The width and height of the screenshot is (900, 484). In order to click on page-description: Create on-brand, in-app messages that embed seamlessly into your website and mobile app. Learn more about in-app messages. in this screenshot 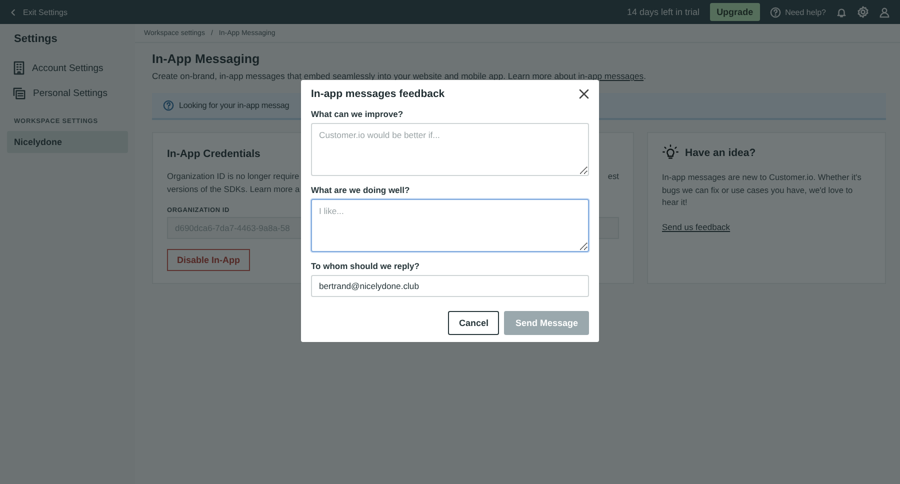, I will do `click(399, 76)`.